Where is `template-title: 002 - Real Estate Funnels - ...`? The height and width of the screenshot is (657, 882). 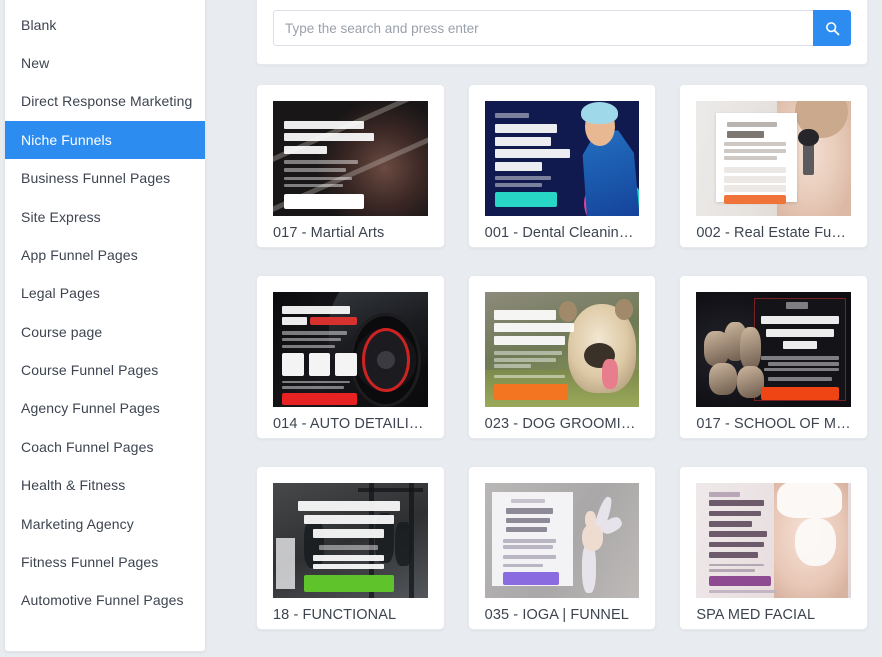
template-title: 002 - Real Estate Funnels - ... is located at coordinates (773, 233).